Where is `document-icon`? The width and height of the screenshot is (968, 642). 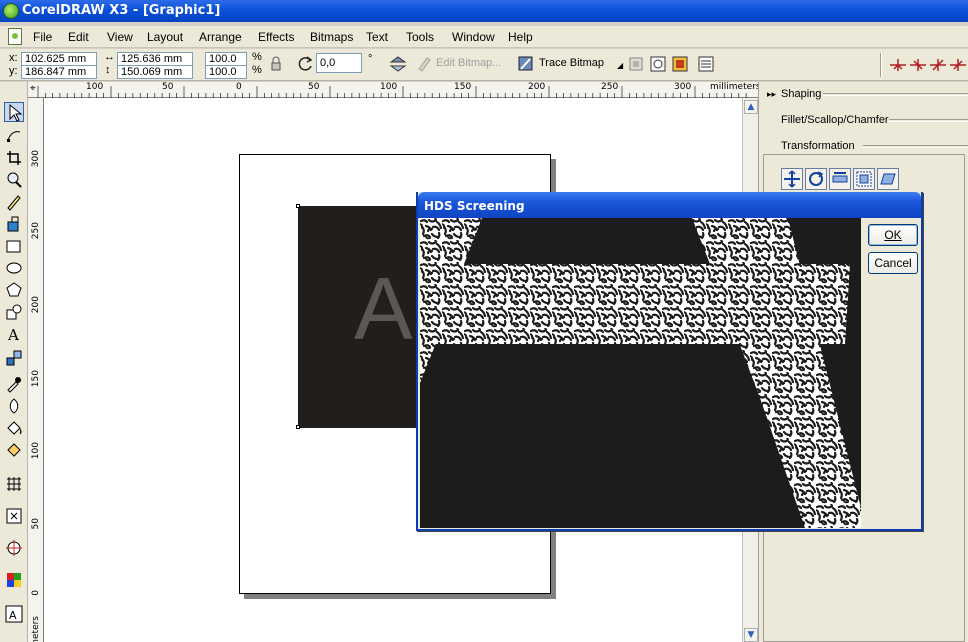 document-icon is located at coordinates (15, 36).